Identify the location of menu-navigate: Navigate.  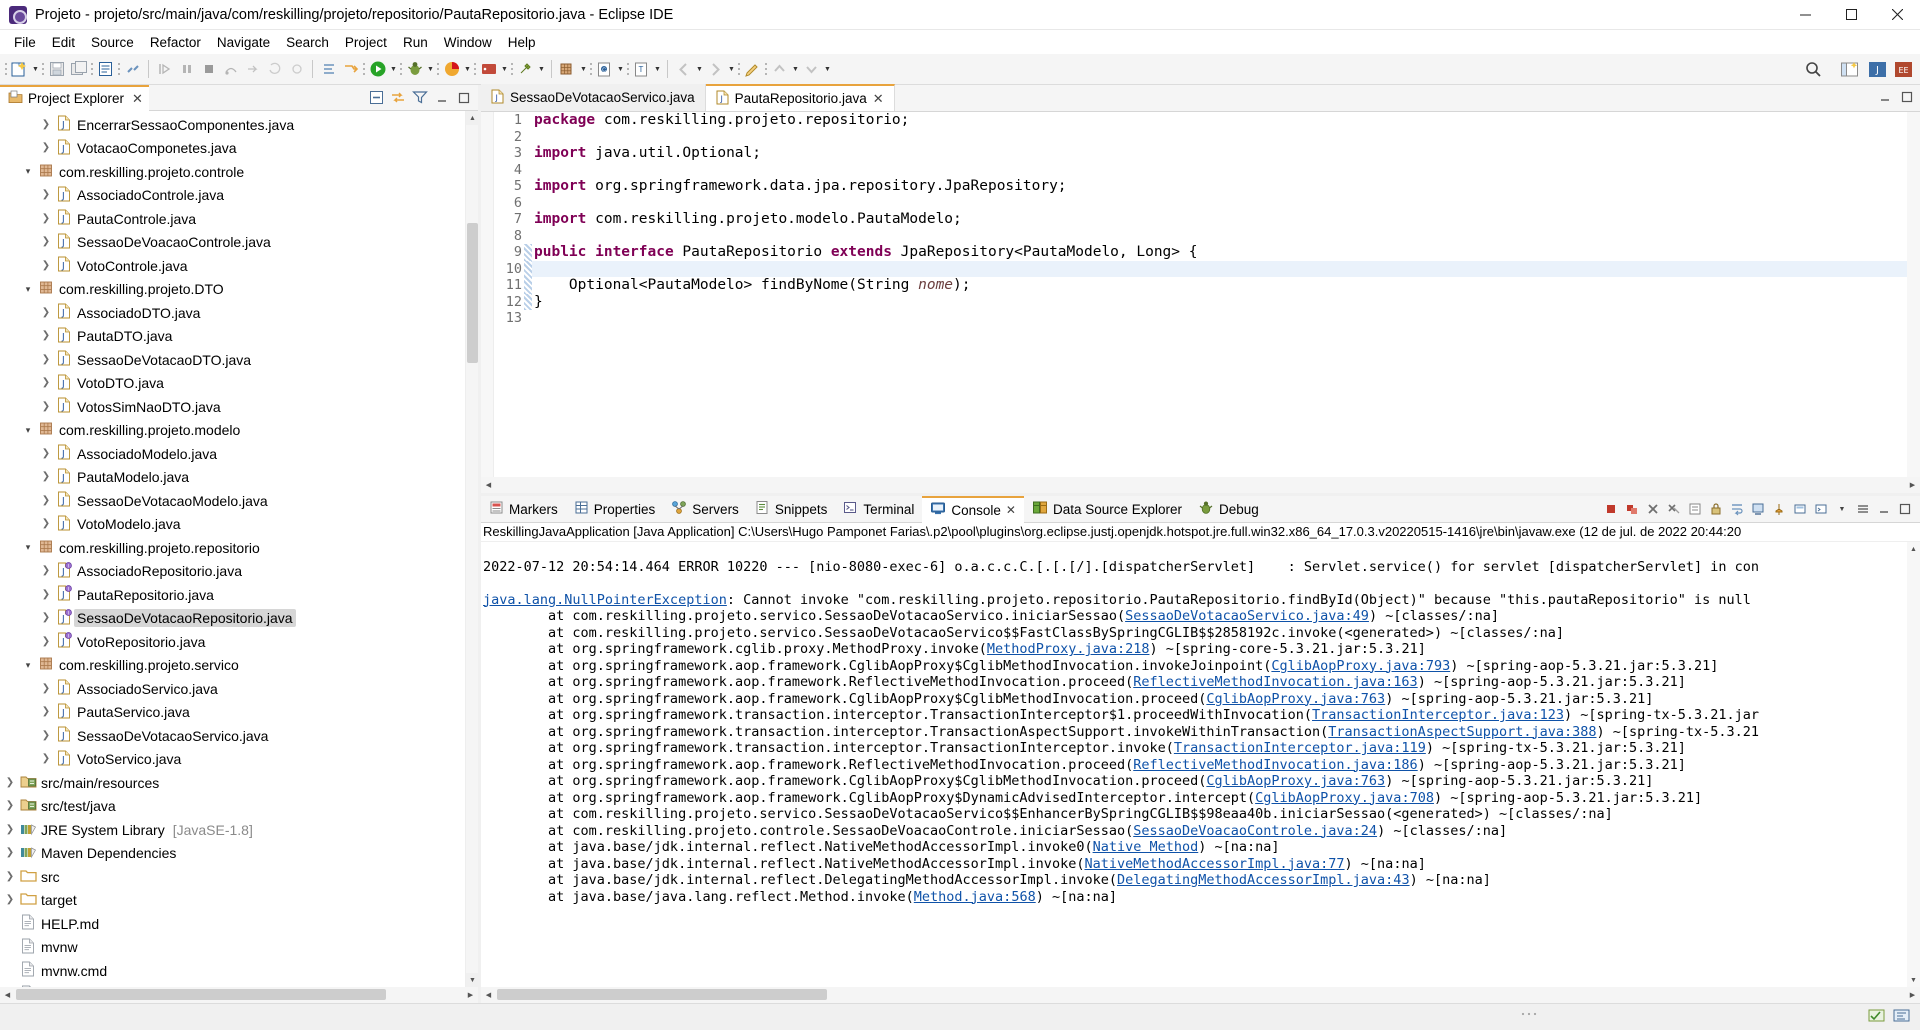
(243, 42).